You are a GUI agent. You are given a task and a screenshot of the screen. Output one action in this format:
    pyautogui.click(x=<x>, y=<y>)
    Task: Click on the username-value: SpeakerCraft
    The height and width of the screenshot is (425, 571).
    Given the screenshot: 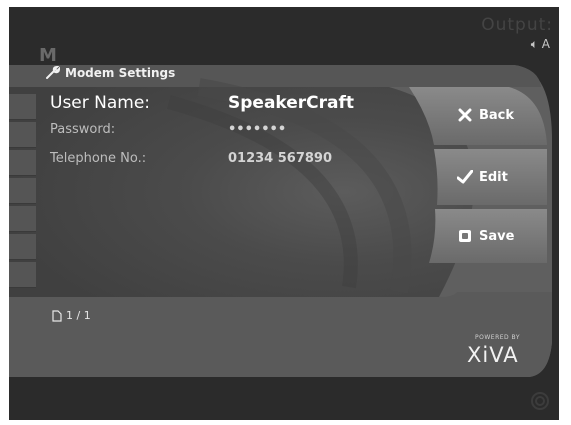 What is the action you would take?
    pyautogui.click(x=291, y=103)
    